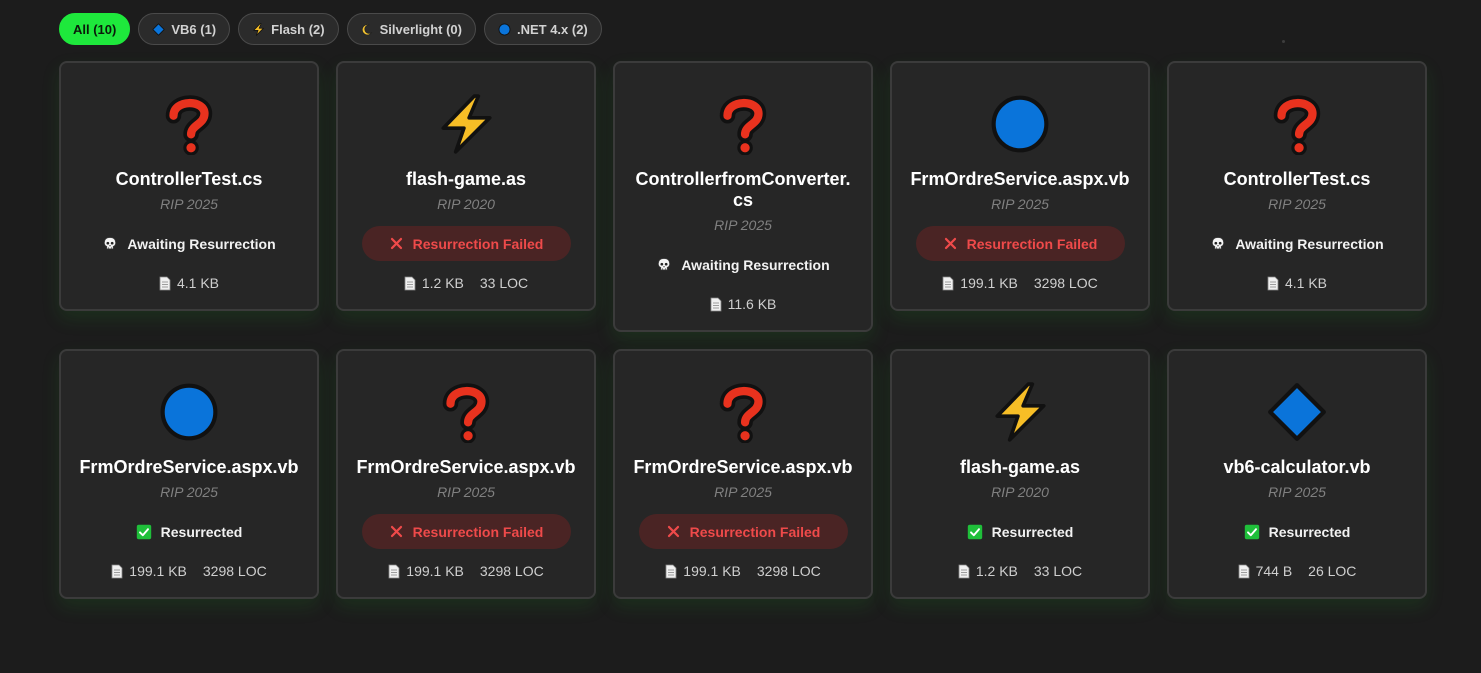 Image resolution: width=1481 pixels, height=673 pixels. I want to click on file-size: 4.1 KB, so click(1297, 283).